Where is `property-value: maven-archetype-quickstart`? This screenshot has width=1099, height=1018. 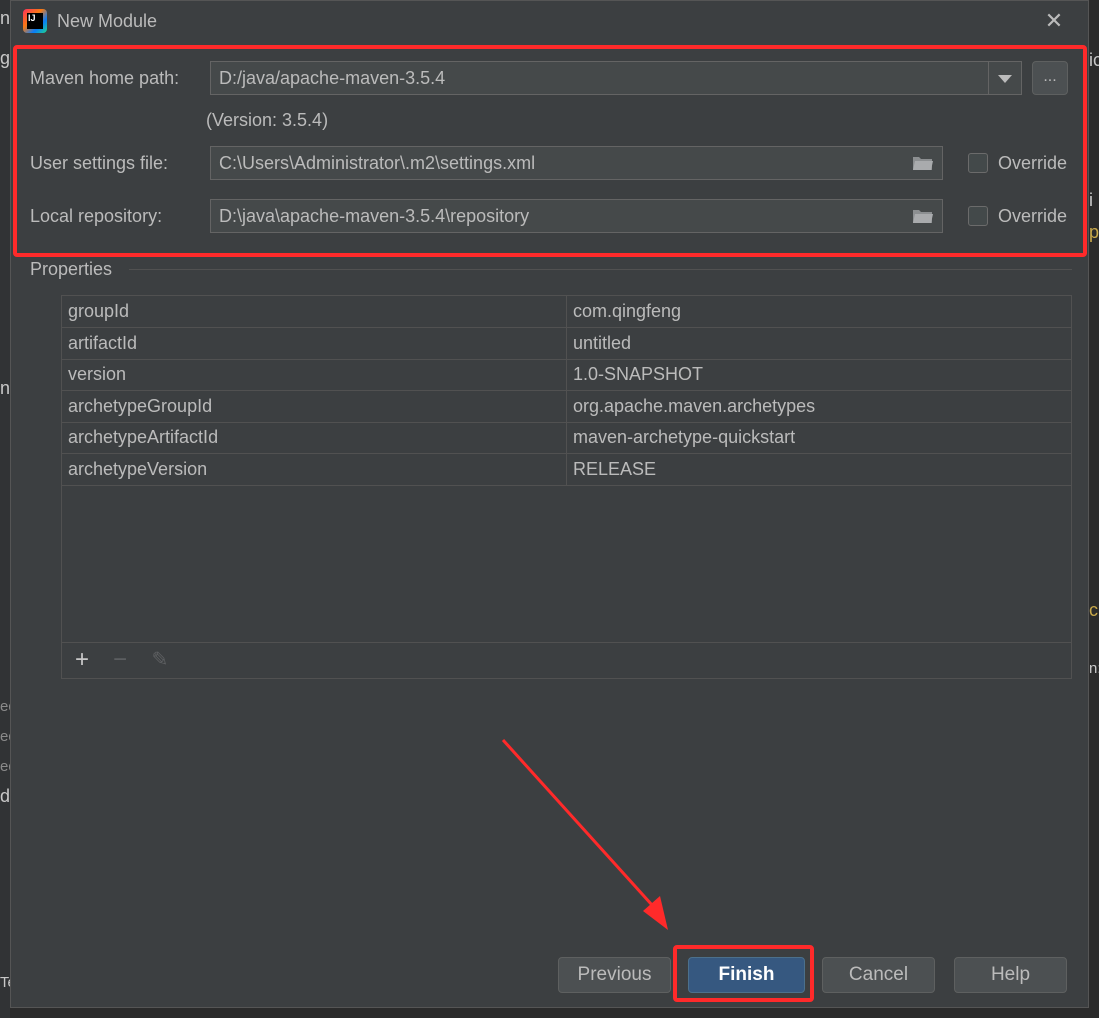
property-value: maven-archetype-quickstart is located at coordinates (819, 437).